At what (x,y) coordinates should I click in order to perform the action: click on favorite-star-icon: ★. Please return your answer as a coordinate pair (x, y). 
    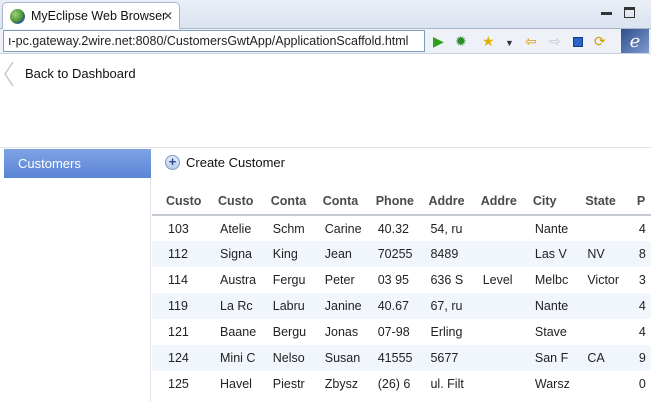
    Looking at the image, I should click on (488, 41).